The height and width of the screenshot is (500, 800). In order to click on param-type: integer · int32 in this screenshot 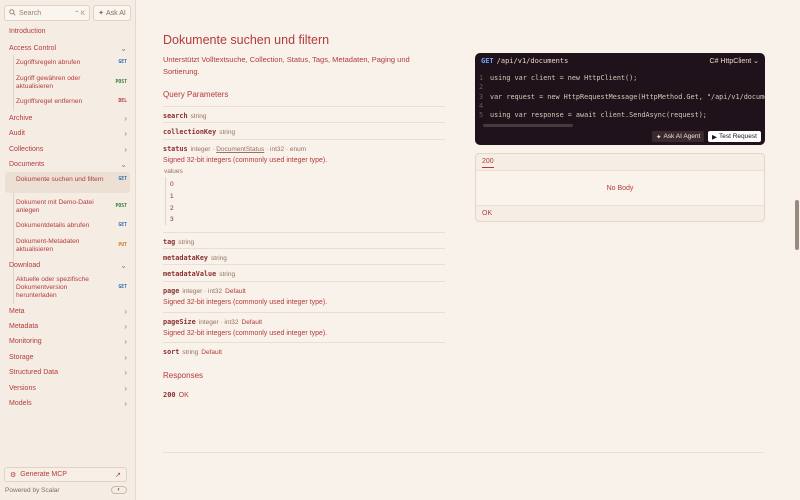, I will do `click(202, 291)`.